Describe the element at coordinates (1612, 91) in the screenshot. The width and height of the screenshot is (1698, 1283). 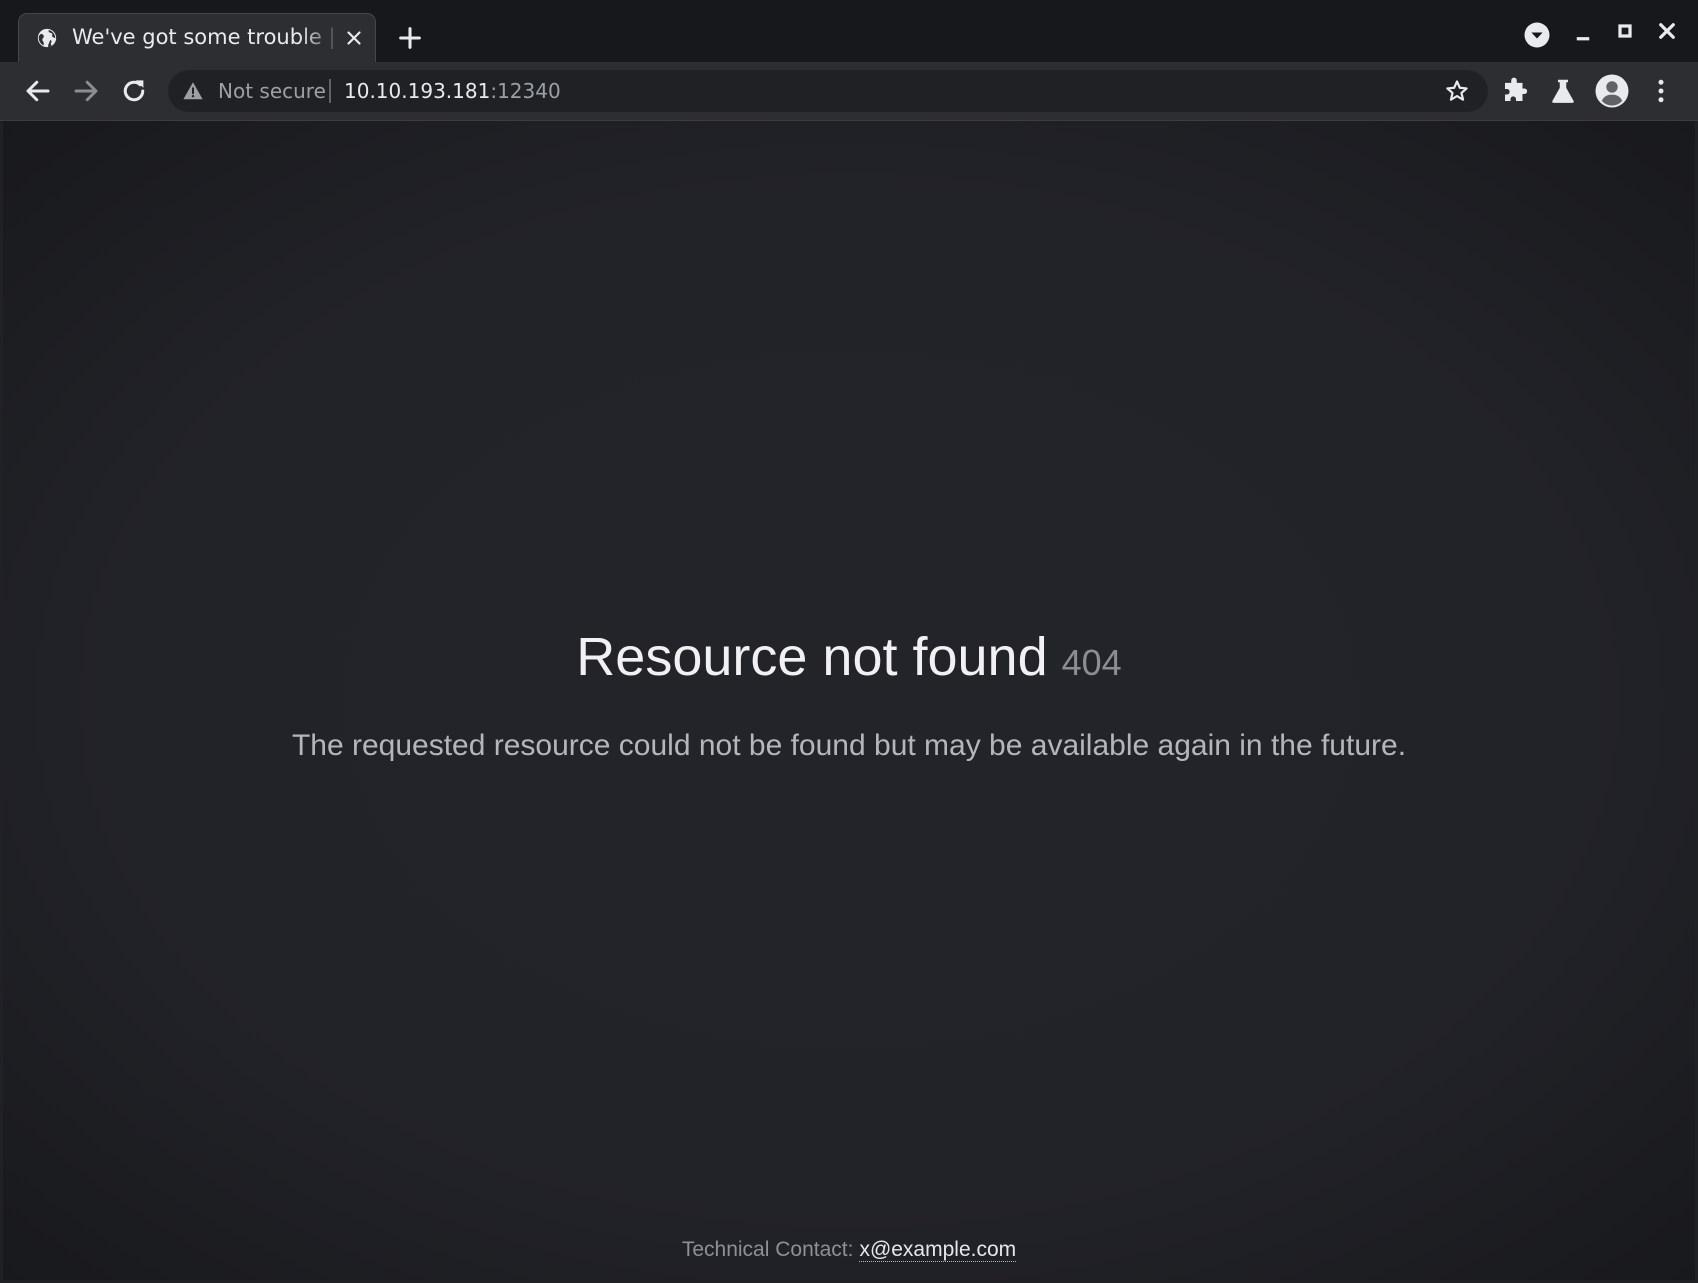
I see `avatar-icon` at that location.